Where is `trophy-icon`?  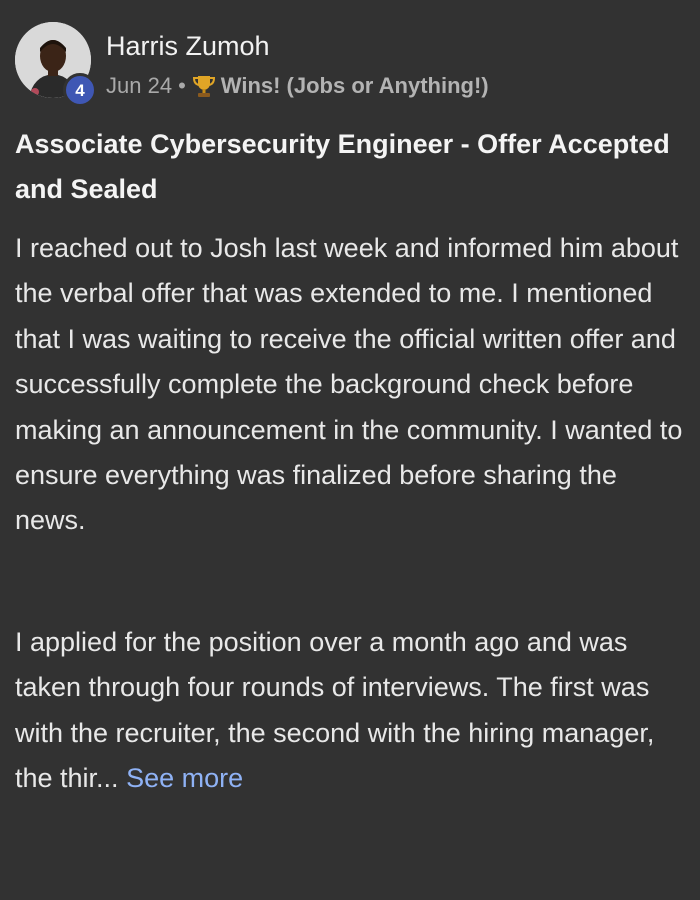
trophy-icon is located at coordinates (203, 86).